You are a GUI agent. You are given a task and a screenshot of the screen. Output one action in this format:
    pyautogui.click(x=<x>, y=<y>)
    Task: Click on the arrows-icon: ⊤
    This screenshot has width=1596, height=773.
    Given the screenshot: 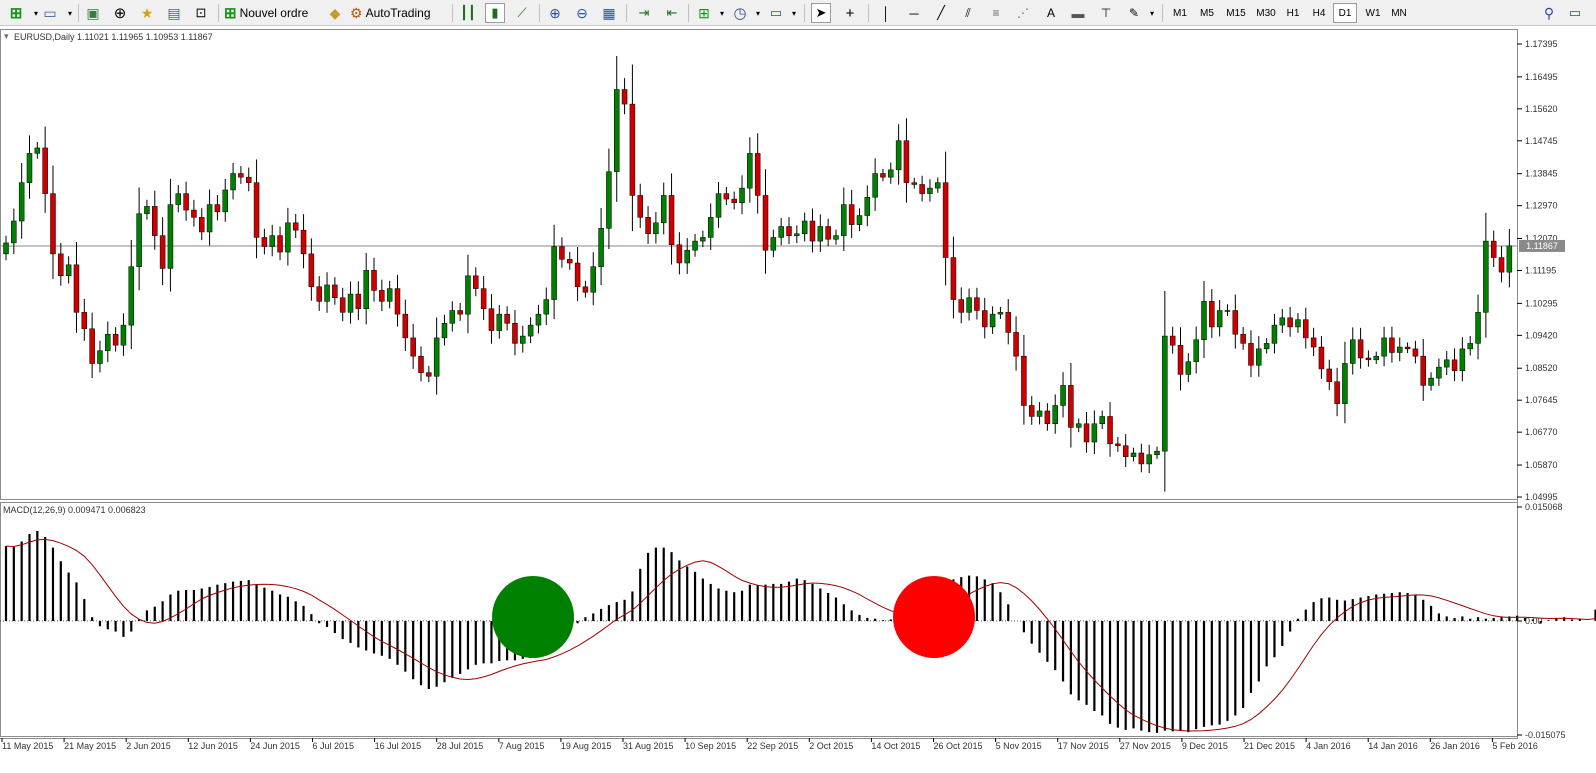 What is the action you would take?
    pyautogui.click(x=1106, y=13)
    